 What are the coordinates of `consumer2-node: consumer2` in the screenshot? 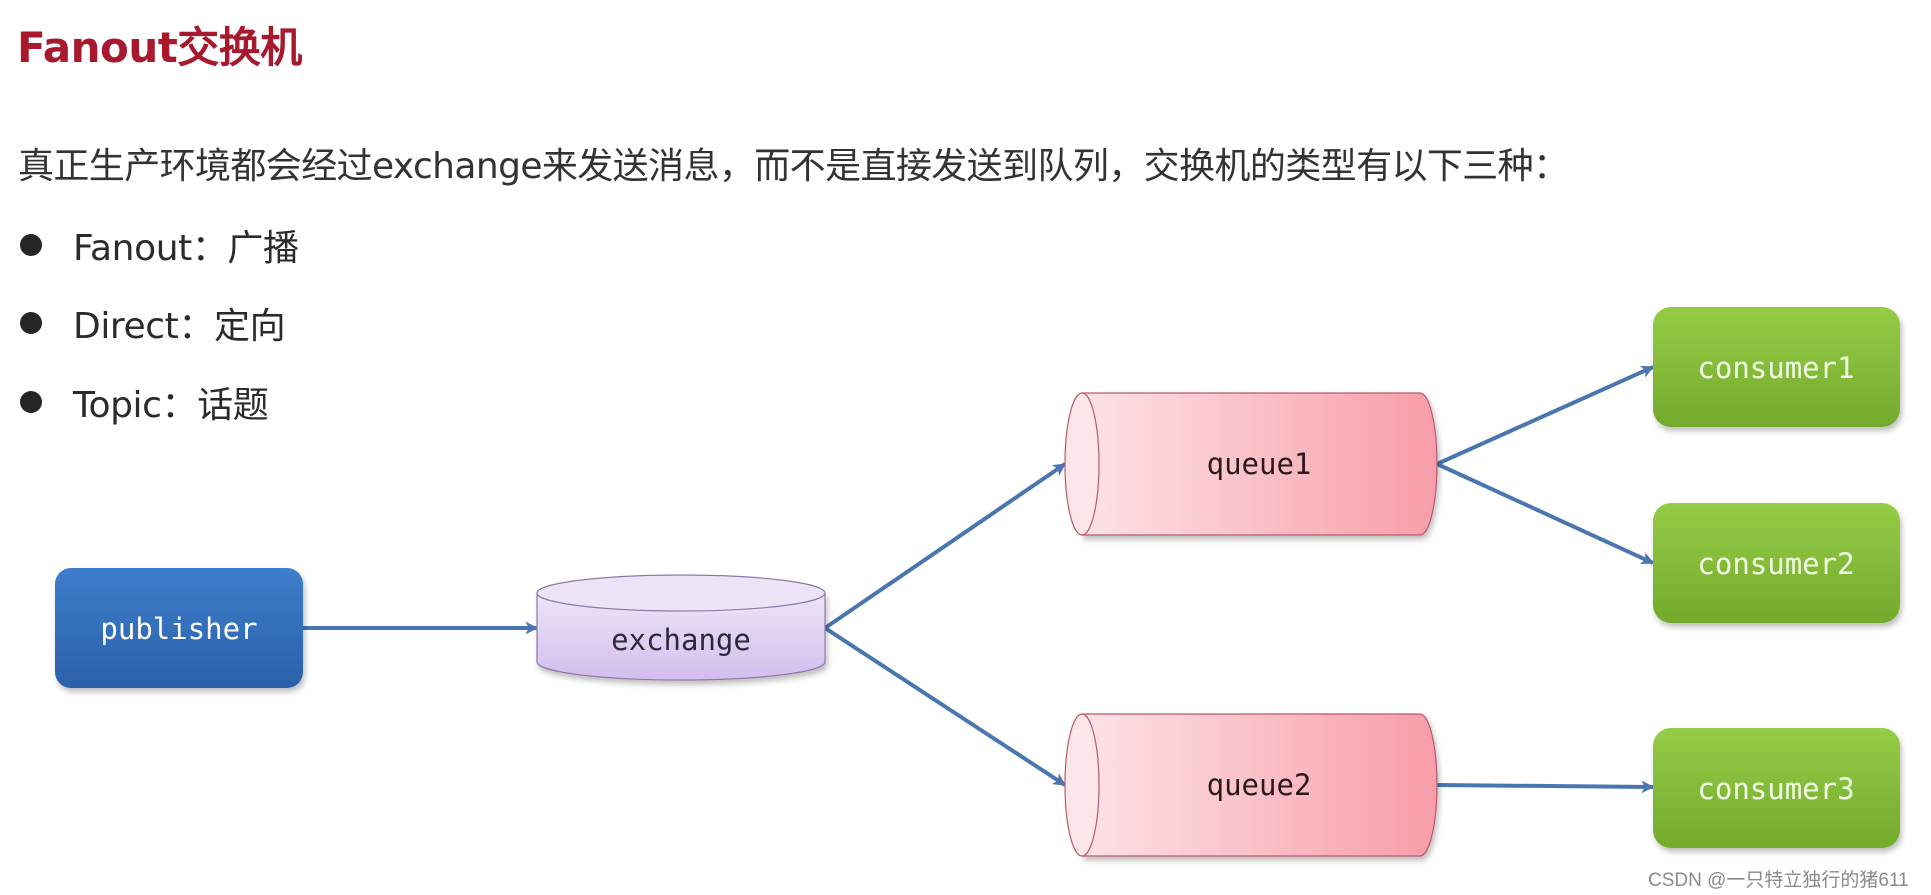 It's located at (1776, 563).